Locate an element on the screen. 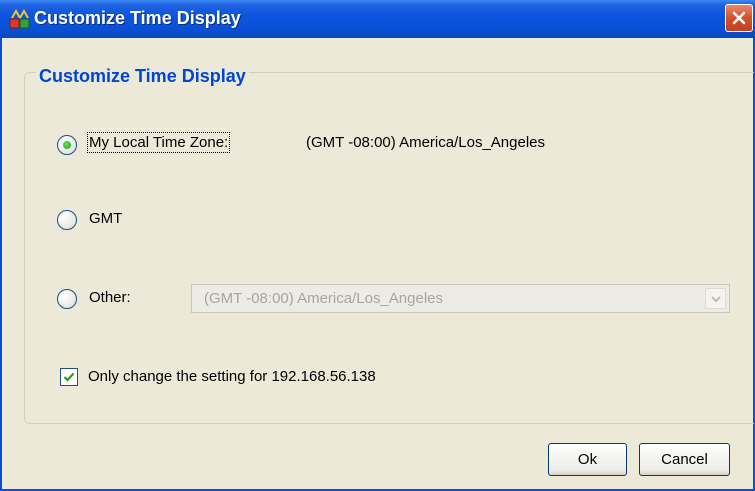 Image resolution: width=755 pixels, height=491 pixels. ok-button: Ok is located at coordinates (587, 459).